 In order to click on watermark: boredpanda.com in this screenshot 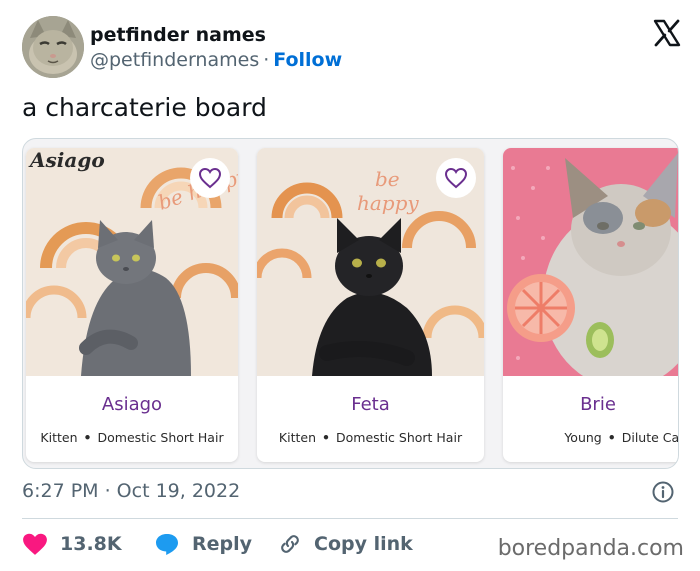, I will do `click(590, 548)`.